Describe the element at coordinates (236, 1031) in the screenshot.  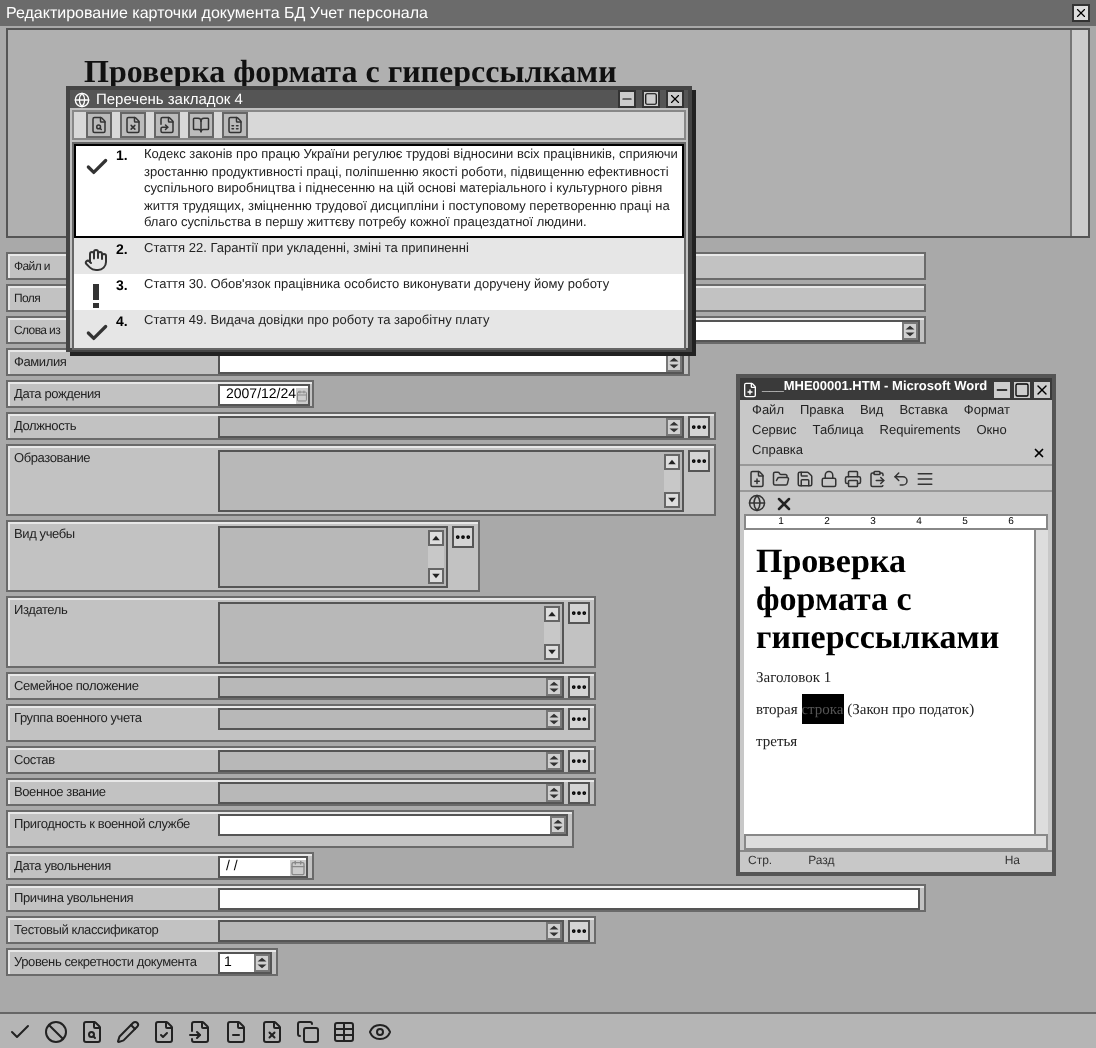
I see `page-minus-icon` at that location.